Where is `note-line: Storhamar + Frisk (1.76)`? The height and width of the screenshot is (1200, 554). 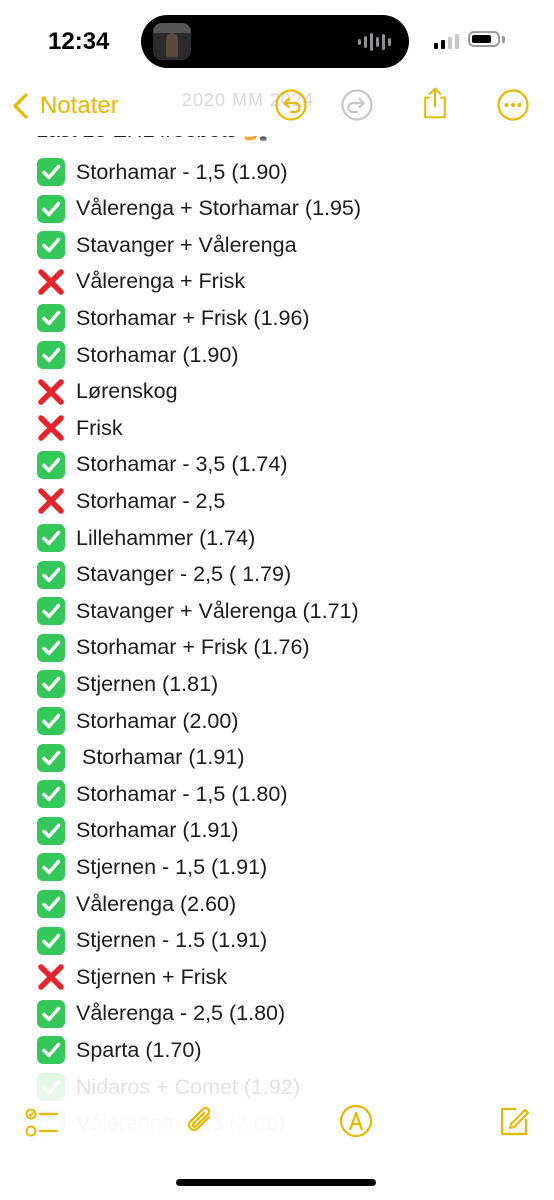
note-line: Storhamar + Frisk (1.76) is located at coordinates (173, 648).